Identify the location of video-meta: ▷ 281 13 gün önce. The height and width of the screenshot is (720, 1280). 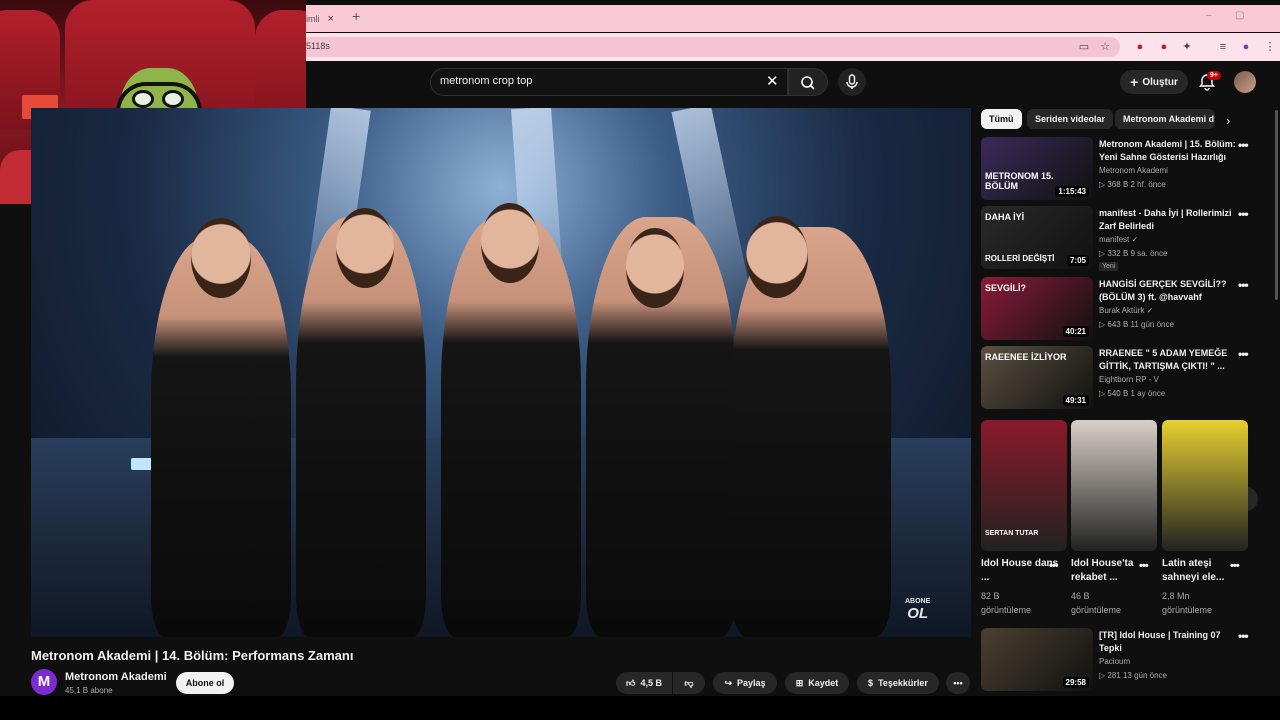
(1133, 675).